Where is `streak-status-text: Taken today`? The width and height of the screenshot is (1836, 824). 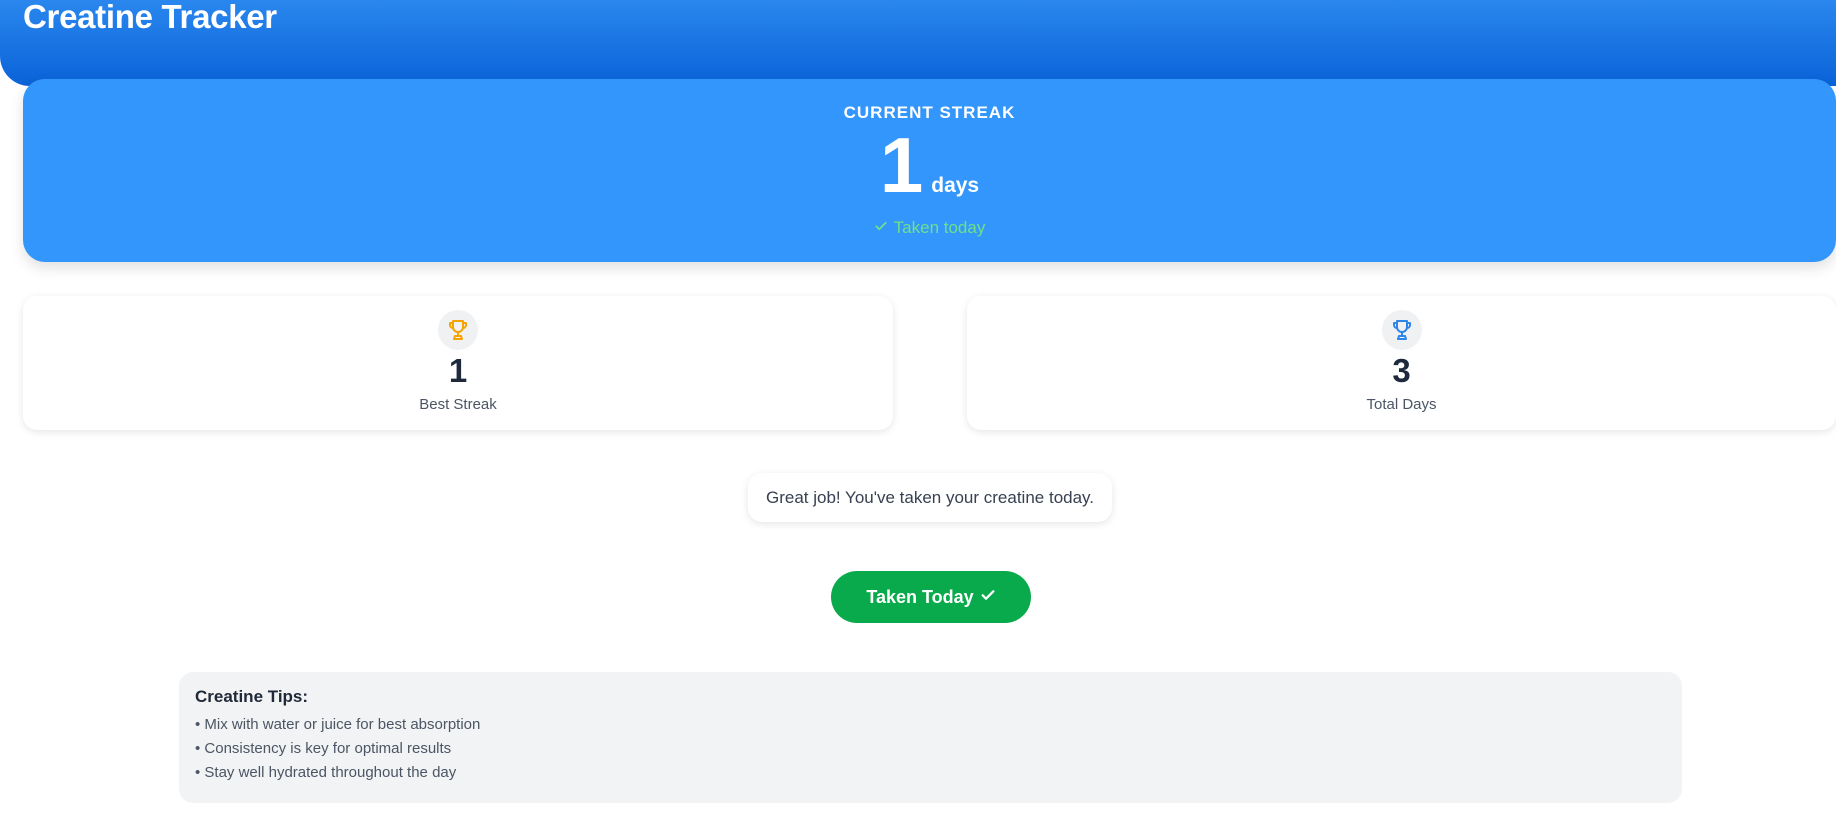 streak-status-text: Taken today is located at coordinates (939, 227).